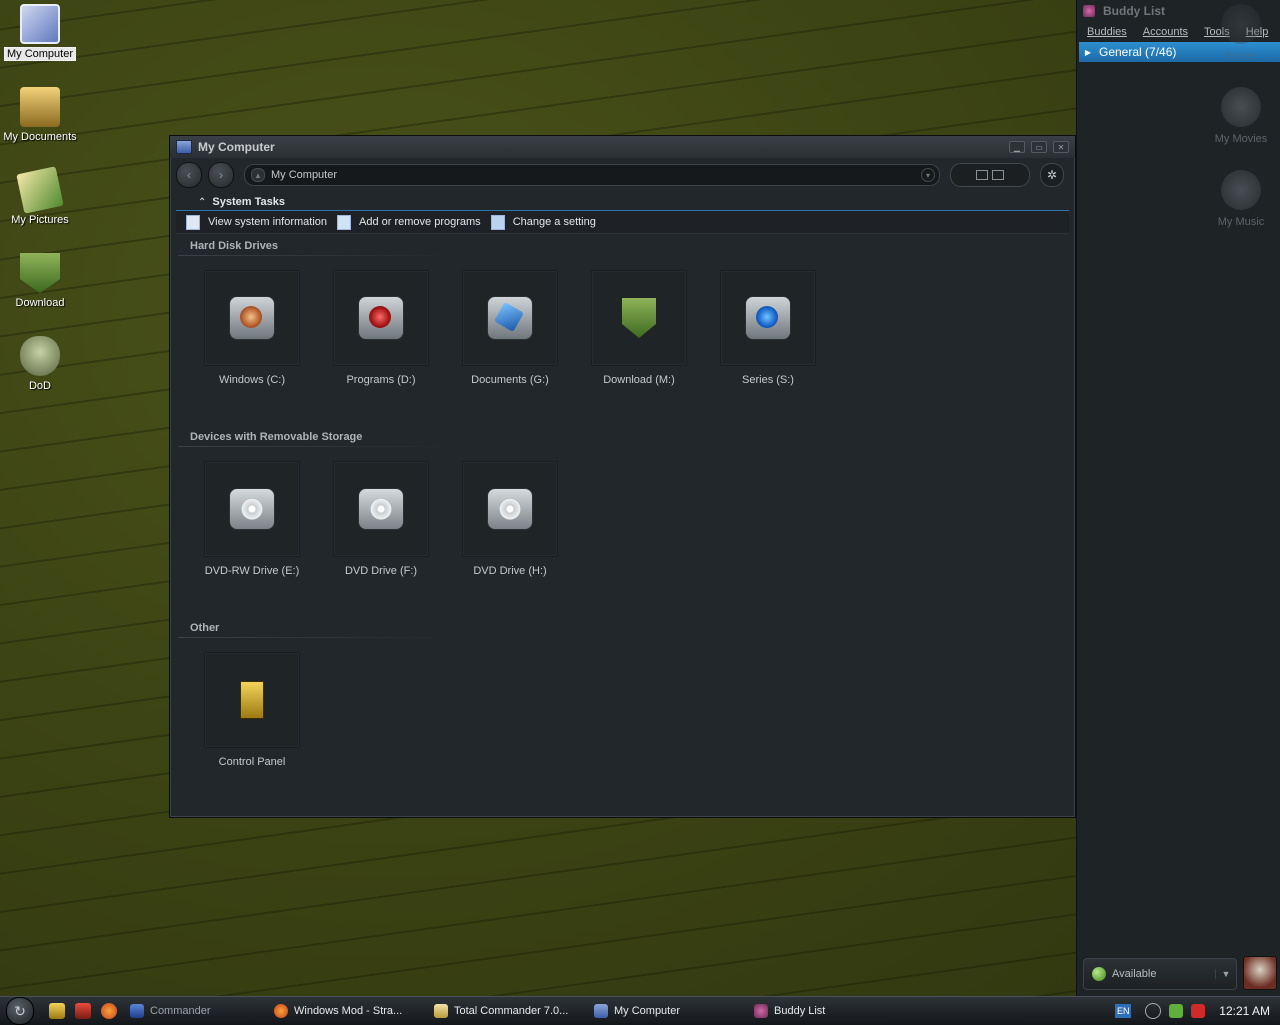 The image size is (1280, 1025). I want to click on expand-arrow-icon: ▶, so click(1088, 52).